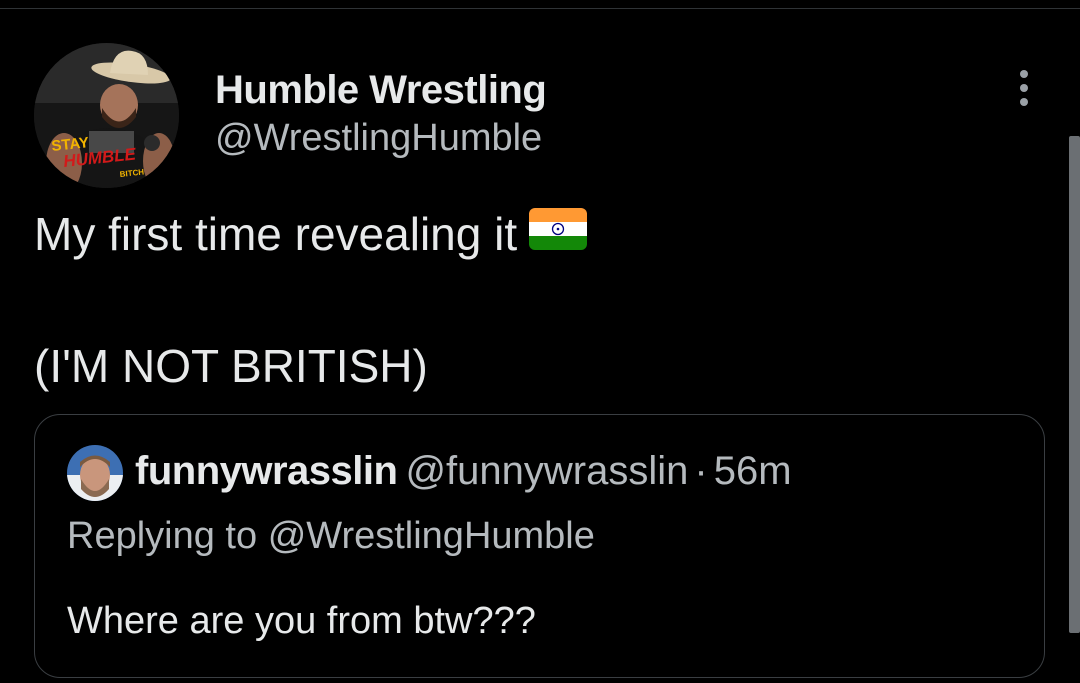 The height and width of the screenshot is (683, 1080). What do you see at coordinates (378, 138) in the screenshot?
I see `author-handle: @WrestlingHumble` at bounding box center [378, 138].